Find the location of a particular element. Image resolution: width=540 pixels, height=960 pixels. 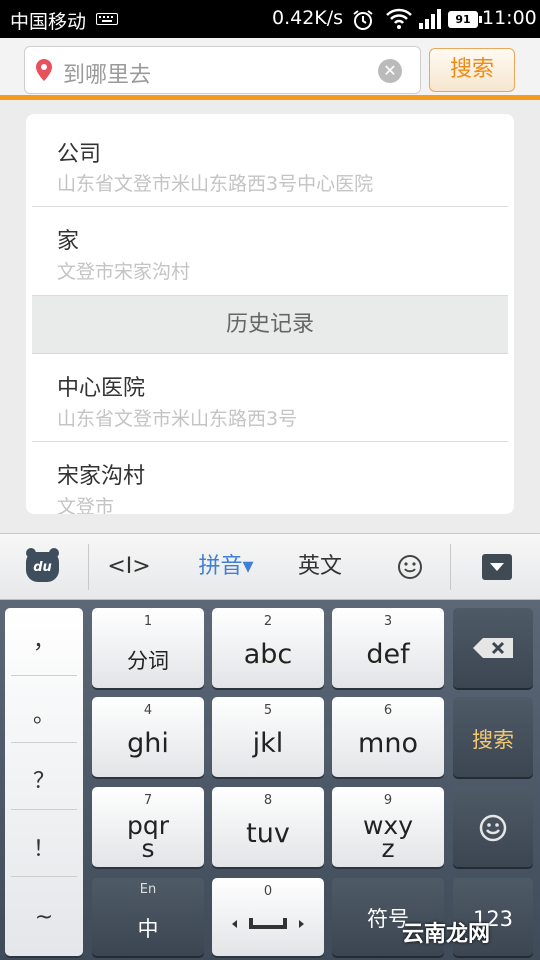

key-label: 分词 is located at coordinates (148, 661).